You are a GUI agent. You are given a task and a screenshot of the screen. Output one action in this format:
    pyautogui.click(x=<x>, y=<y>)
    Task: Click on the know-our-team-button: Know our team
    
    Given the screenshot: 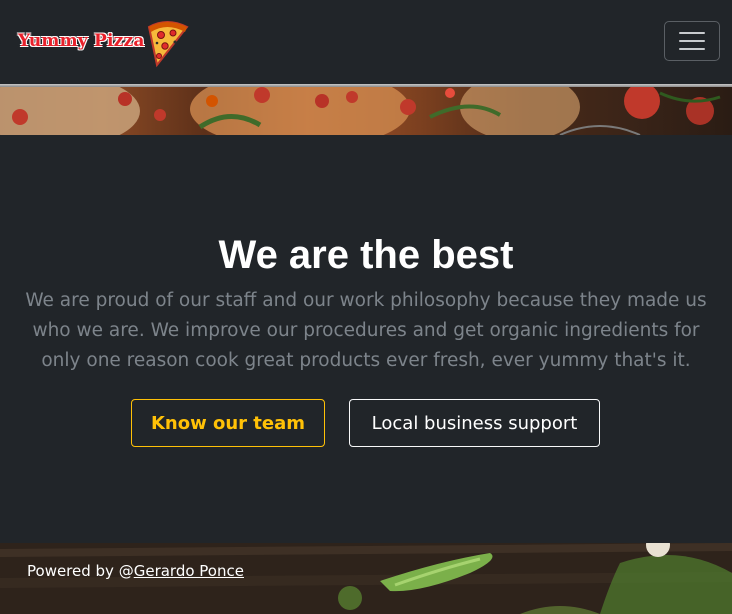 What is the action you would take?
    pyautogui.click(x=228, y=423)
    